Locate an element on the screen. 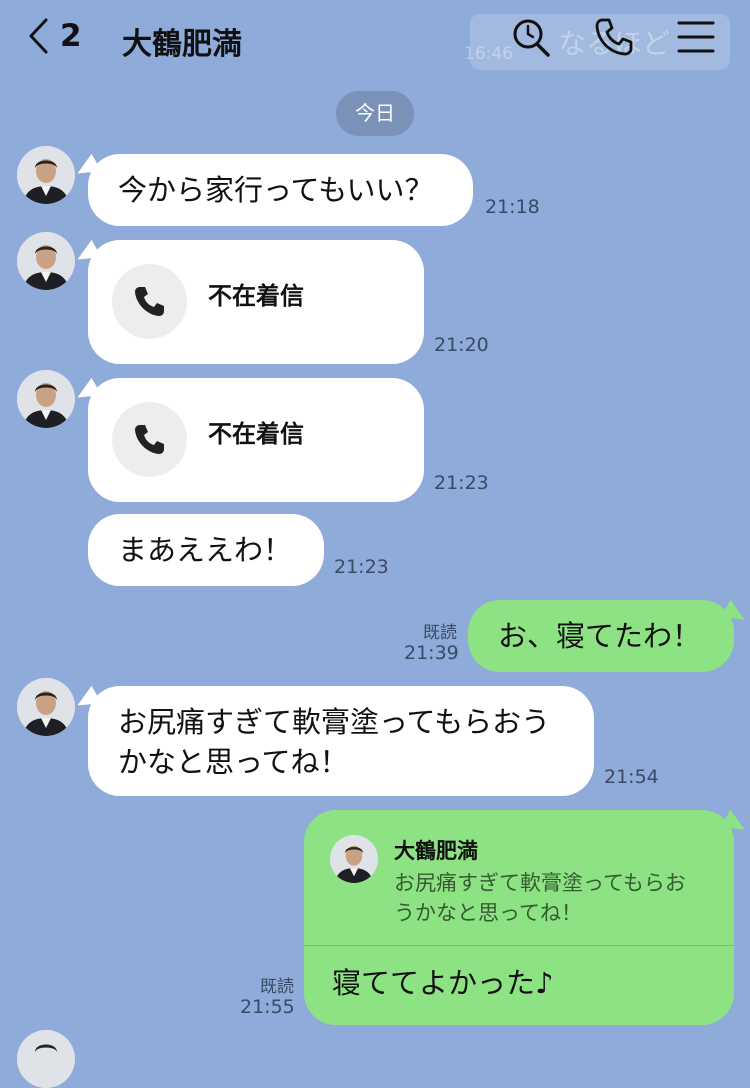 The height and width of the screenshot is (1088, 750). background-time-ghost: 16:46 is located at coordinates (488, 54).